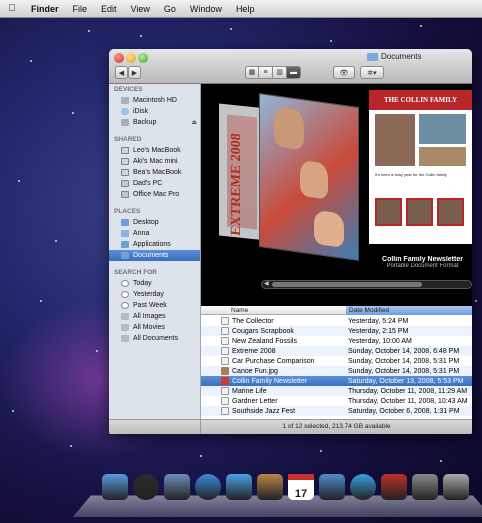 The width and height of the screenshot is (482, 523). I want to click on dashboard-icon, so click(146, 487).